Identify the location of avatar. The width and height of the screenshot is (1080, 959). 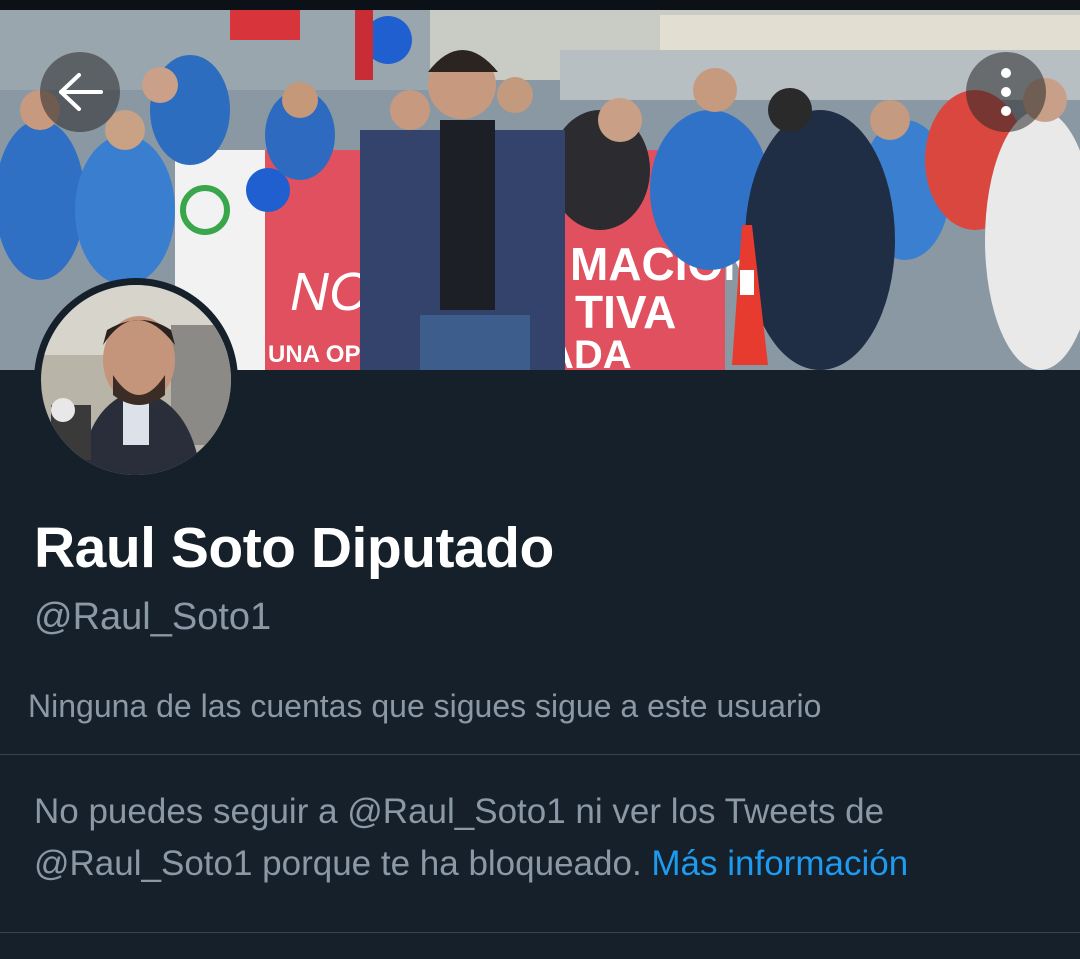
(136, 380).